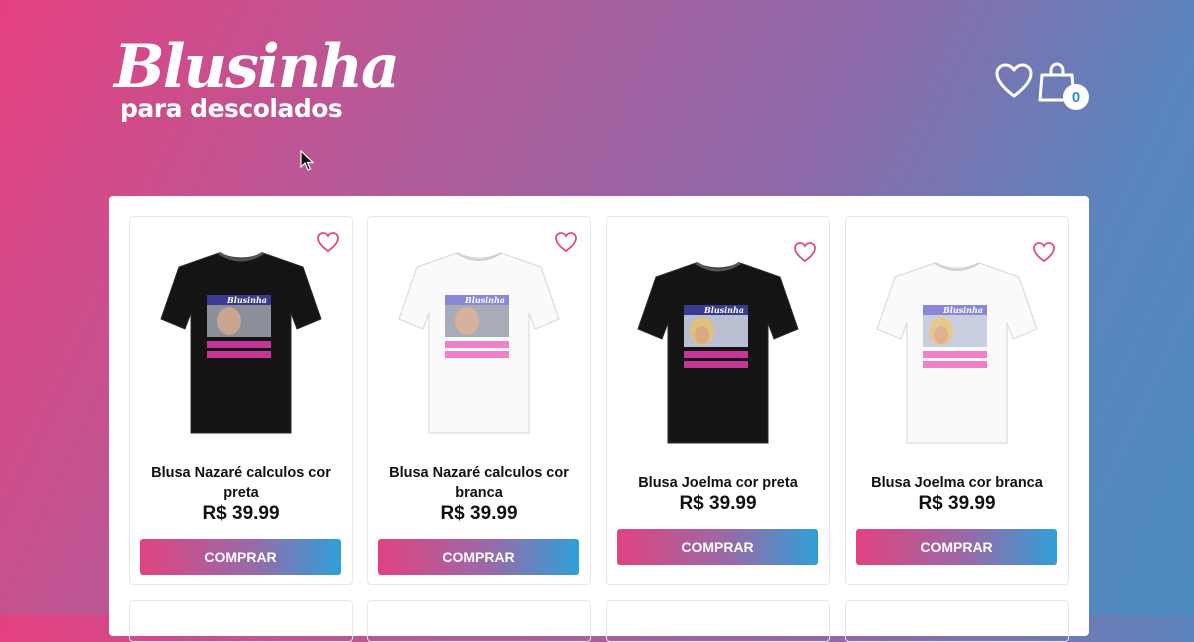  What do you see at coordinates (307, 160) in the screenshot?
I see `mouse-cursor-icon` at bounding box center [307, 160].